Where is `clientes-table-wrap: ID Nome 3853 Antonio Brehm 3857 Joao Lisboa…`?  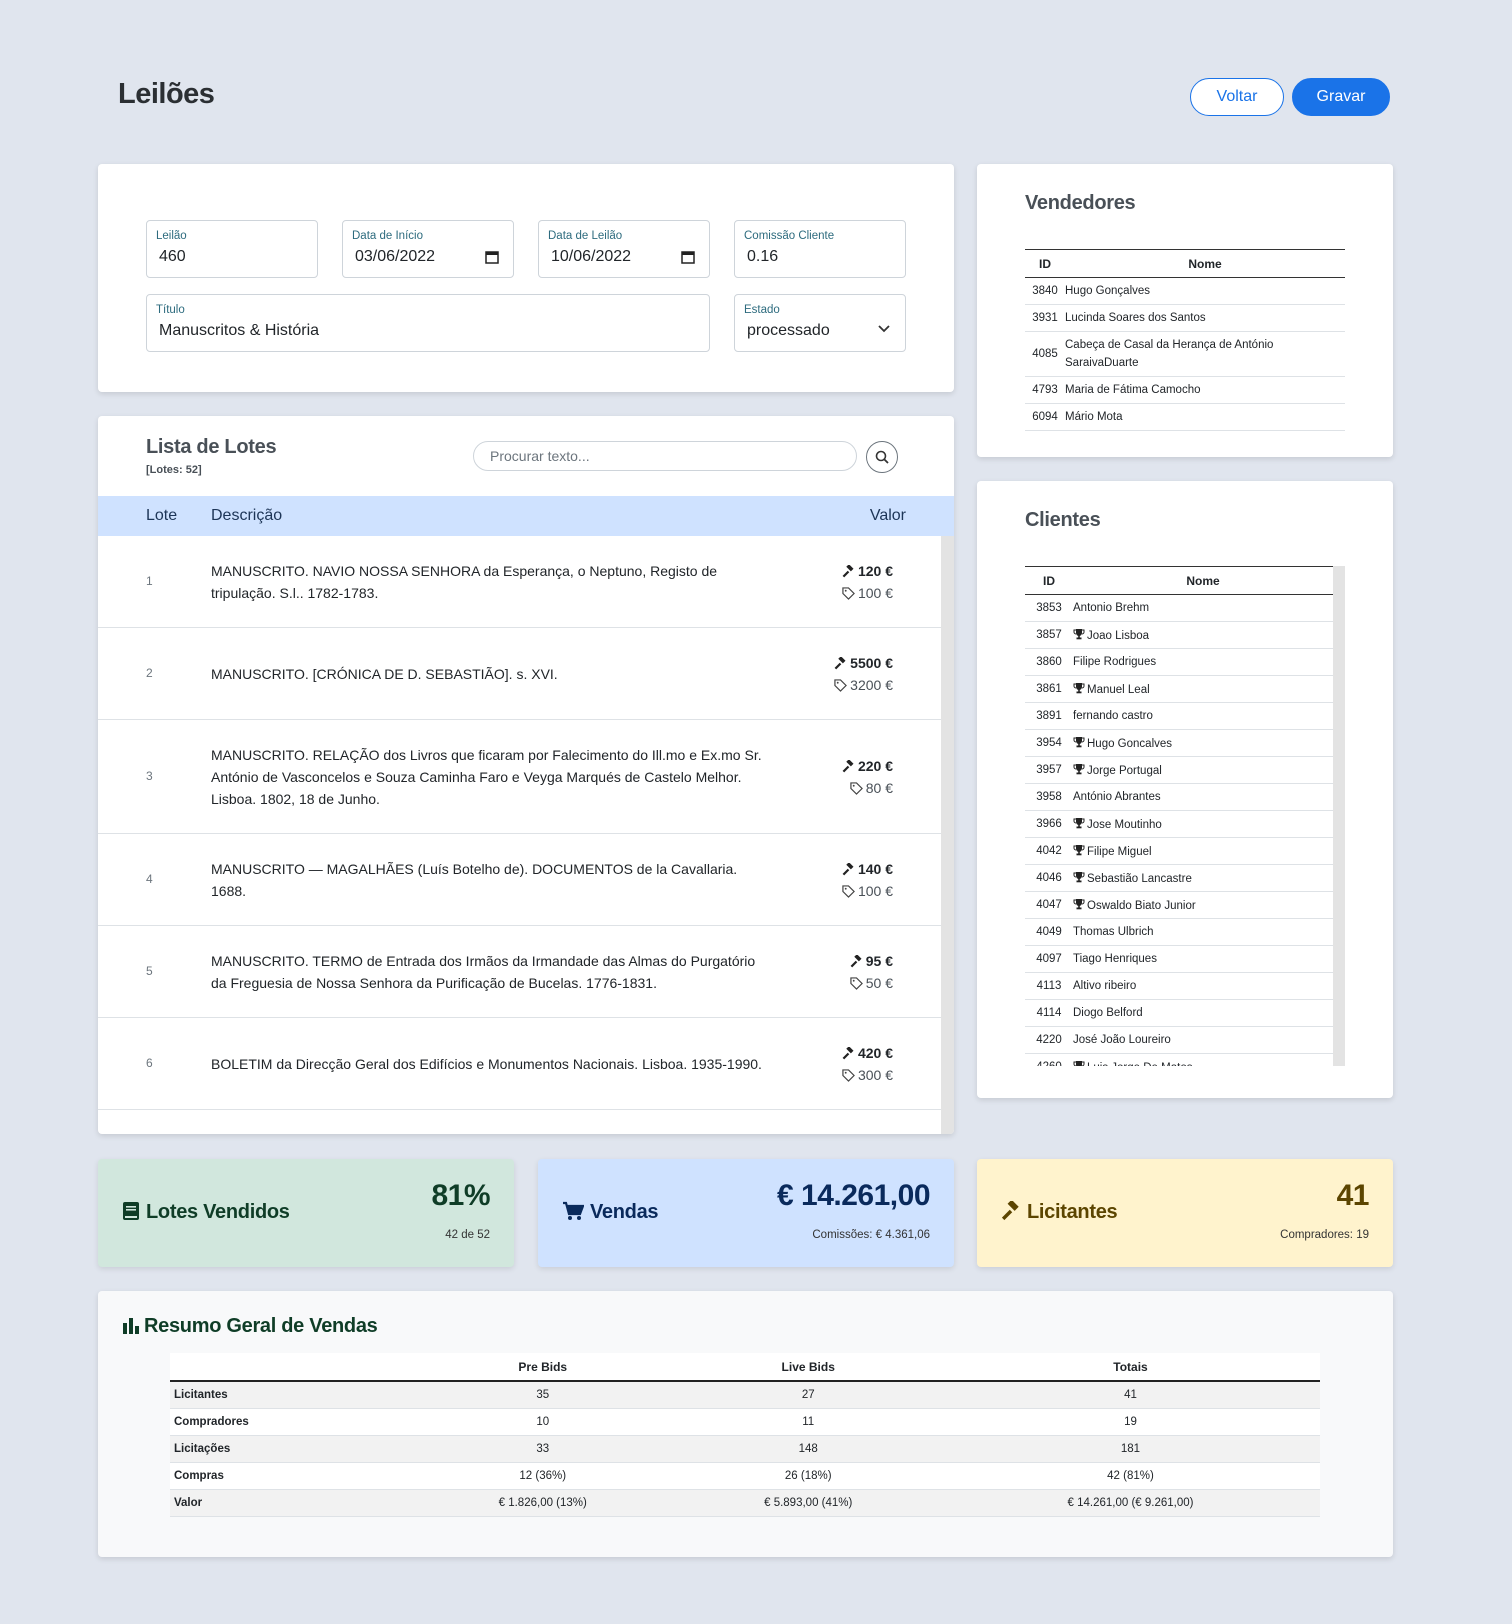 clientes-table-wrap: ID Nome 3853 Antonio Brehm 3857 Joao Lisboa… is located at coordinates (1185, 816).